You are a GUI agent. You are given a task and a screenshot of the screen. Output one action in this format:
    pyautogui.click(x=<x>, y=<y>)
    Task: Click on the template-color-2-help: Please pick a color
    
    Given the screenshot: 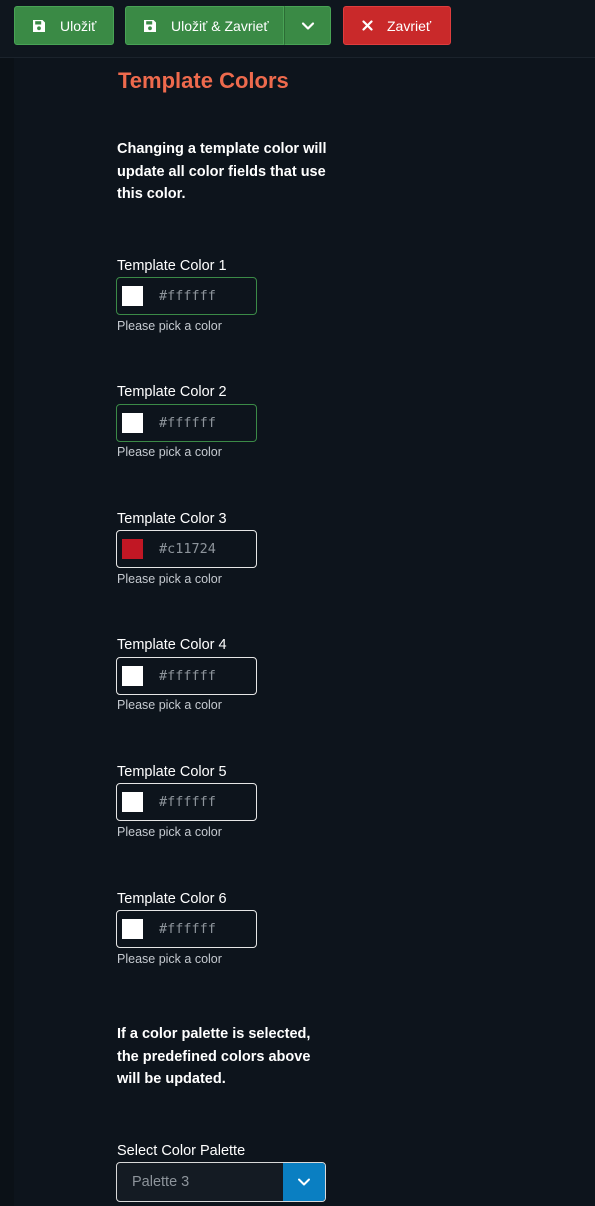 What is the action you would take?
    pyautogui.click(x=169, y=452)
    